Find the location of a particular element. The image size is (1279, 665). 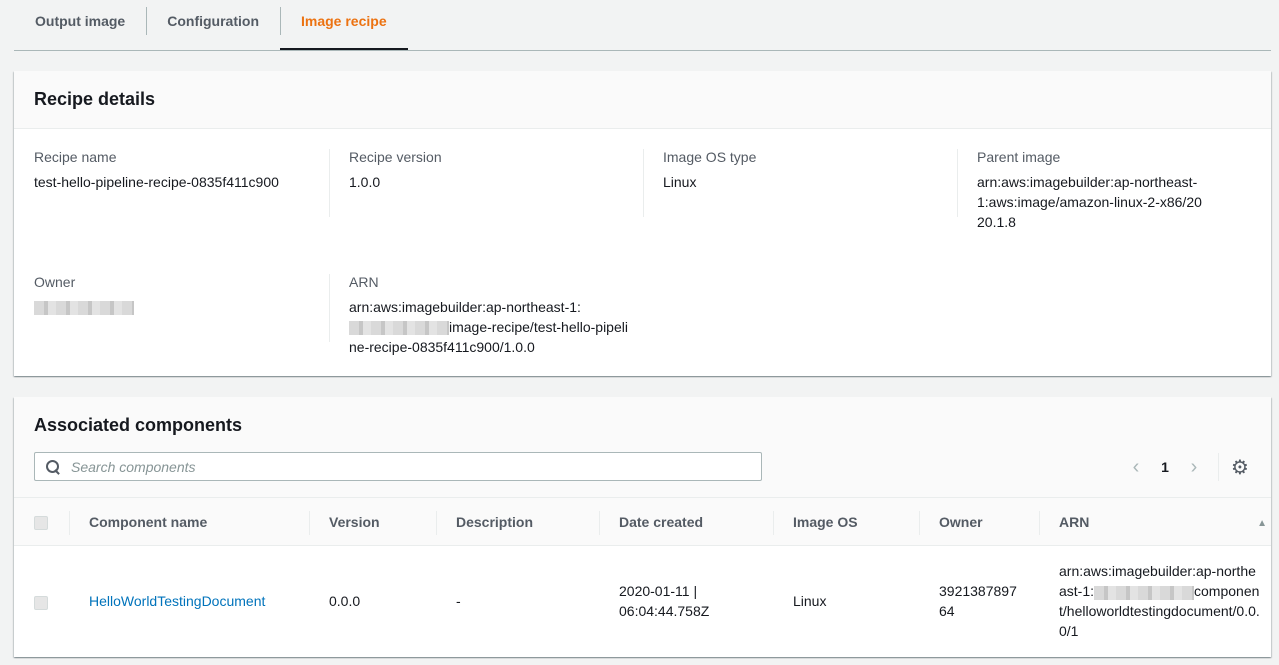

recipe-details-title: Recipe details is located at coordinates (642, 100).